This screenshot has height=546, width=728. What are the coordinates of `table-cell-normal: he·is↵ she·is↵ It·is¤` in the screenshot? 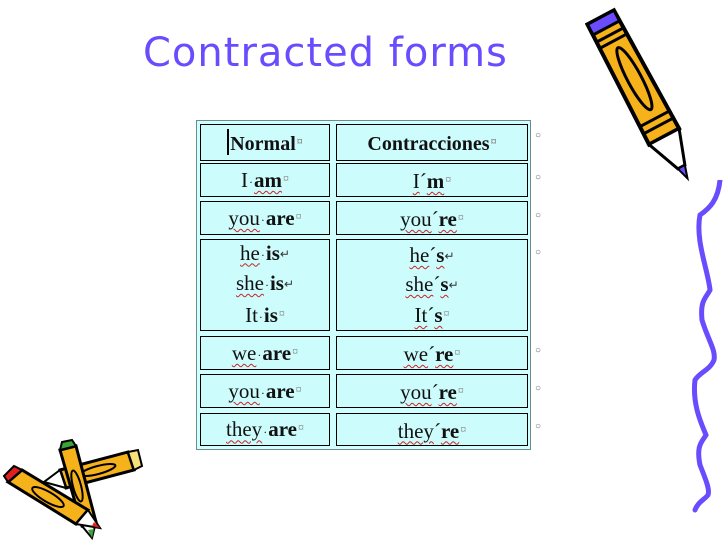 It's located at (265, 285).